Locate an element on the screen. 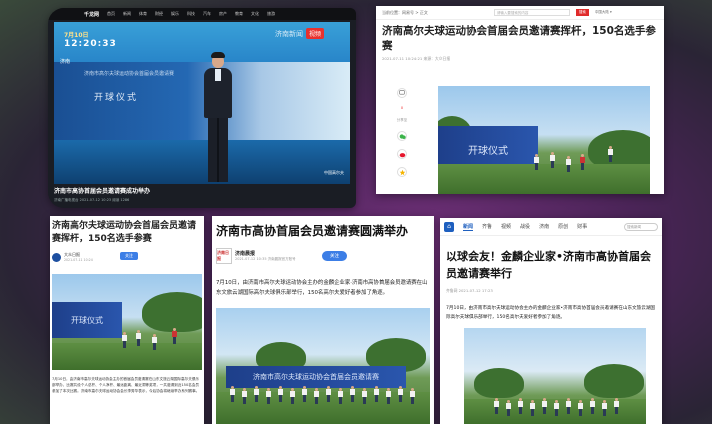 This screenshot has width=712, height=424. clock-time: 12:20:33 is located at coordinates (90, 44).